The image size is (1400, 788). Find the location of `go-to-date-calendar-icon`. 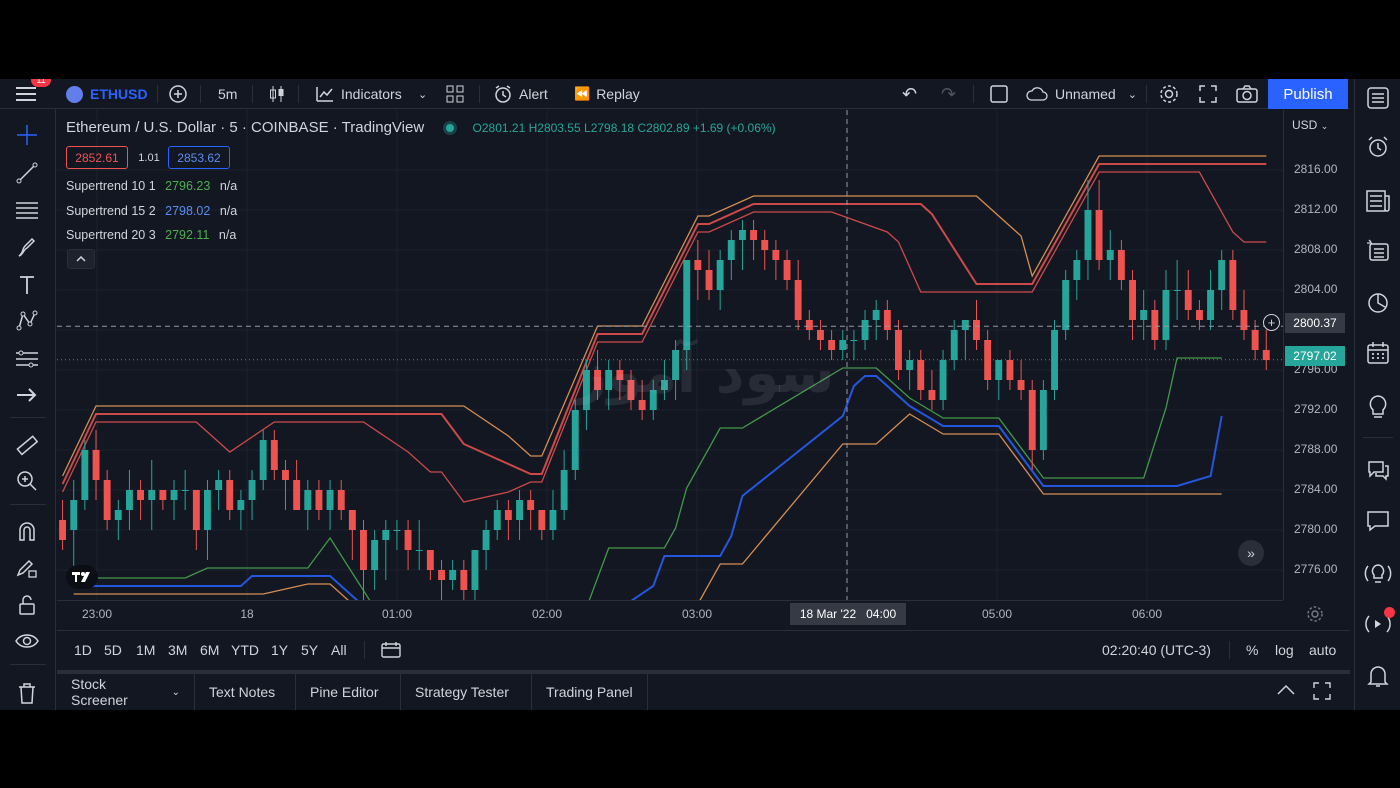

go-to-date-calendar-icon is located at coordinates (391, 650).